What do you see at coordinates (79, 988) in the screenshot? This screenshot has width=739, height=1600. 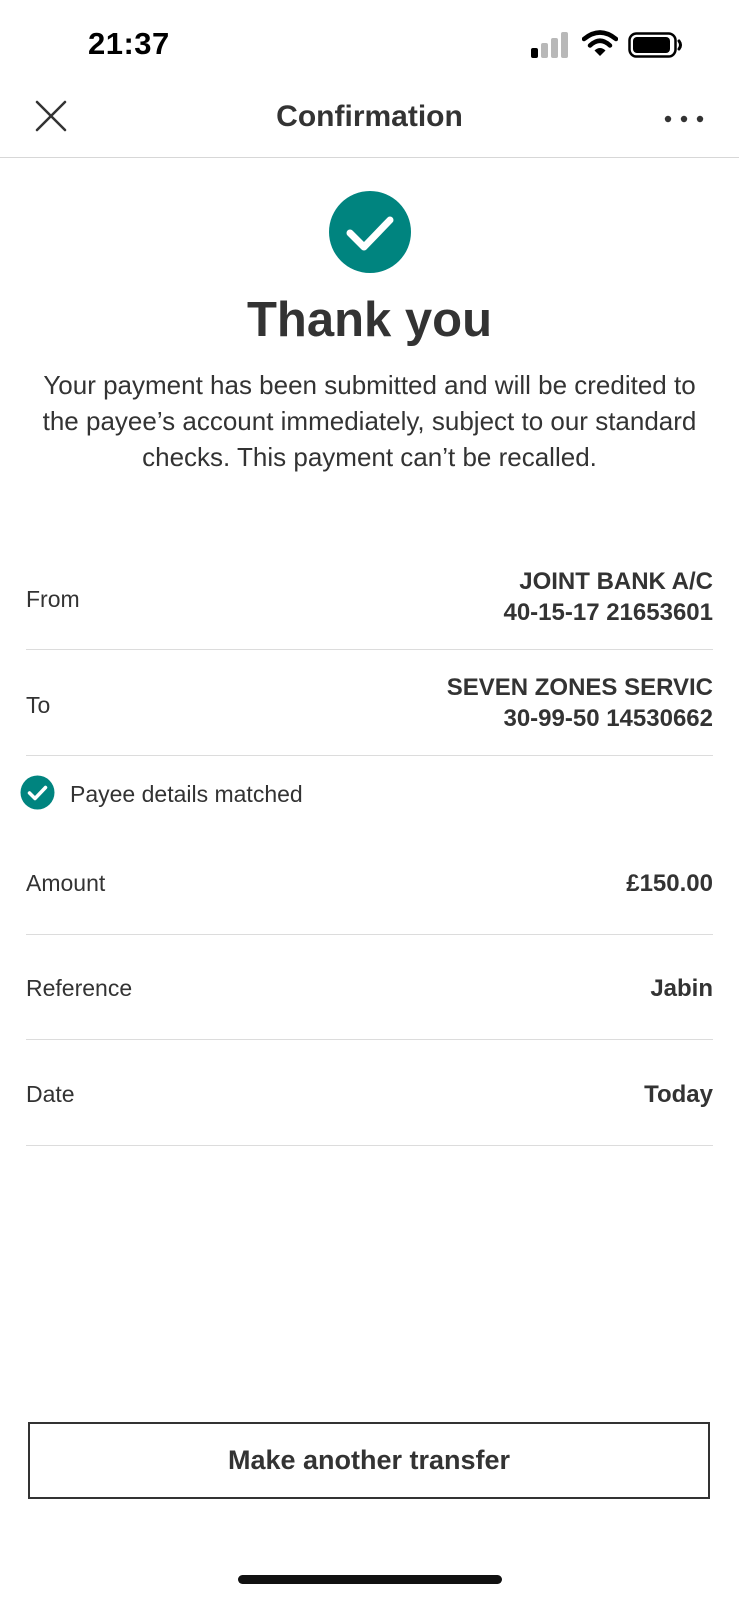 I see `reference-label: Reference` at bounding box center [79, 988].